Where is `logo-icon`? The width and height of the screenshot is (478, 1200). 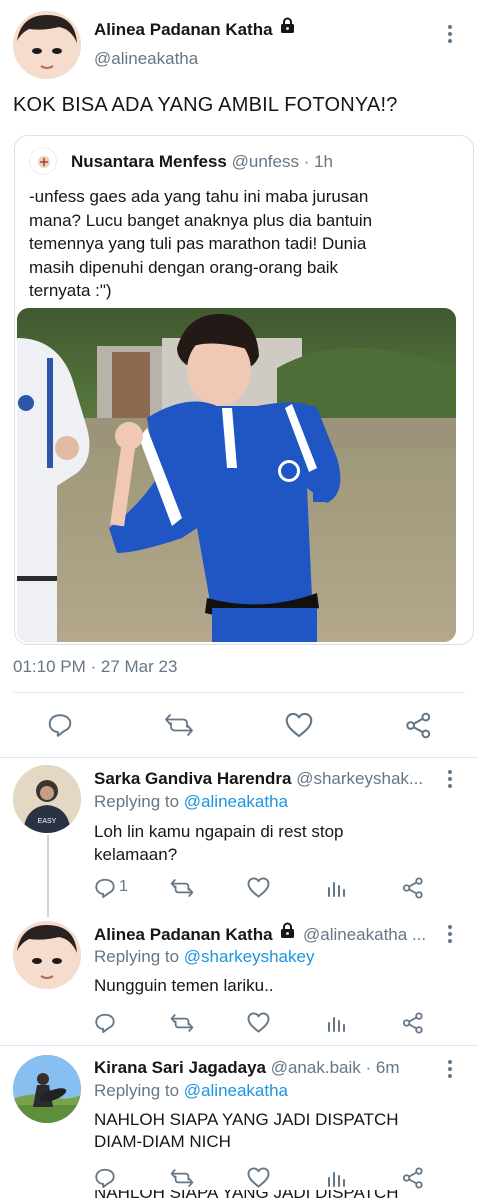 logo-icon is located at coordinates (44, 162).